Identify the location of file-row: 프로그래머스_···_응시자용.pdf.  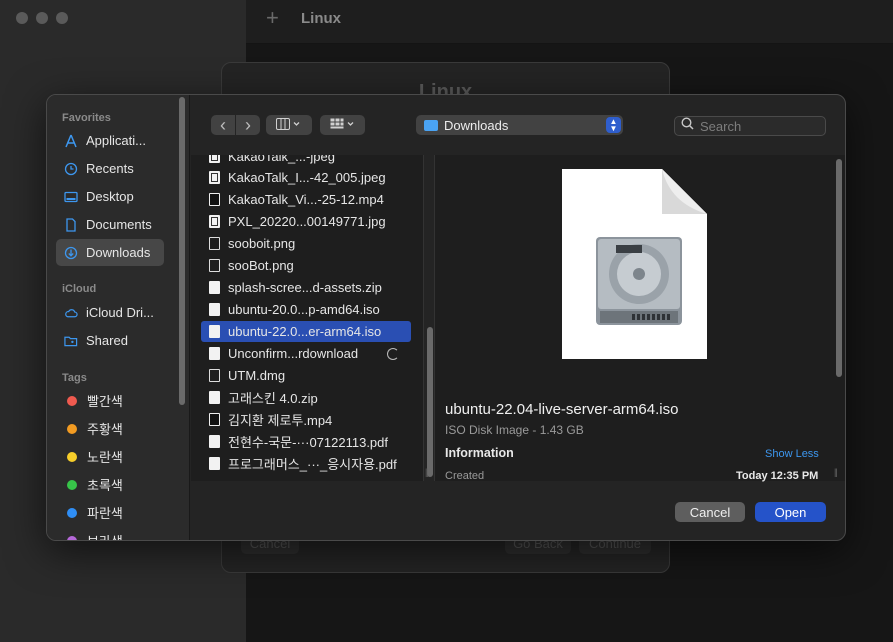
(306, 463).